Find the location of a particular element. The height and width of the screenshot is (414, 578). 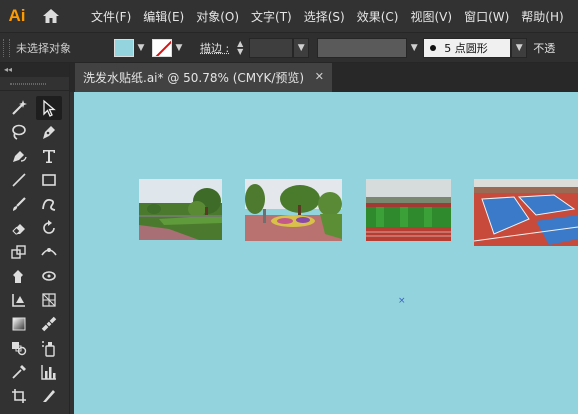

flower-roundabout-photo is located at coordinates (293, 210).